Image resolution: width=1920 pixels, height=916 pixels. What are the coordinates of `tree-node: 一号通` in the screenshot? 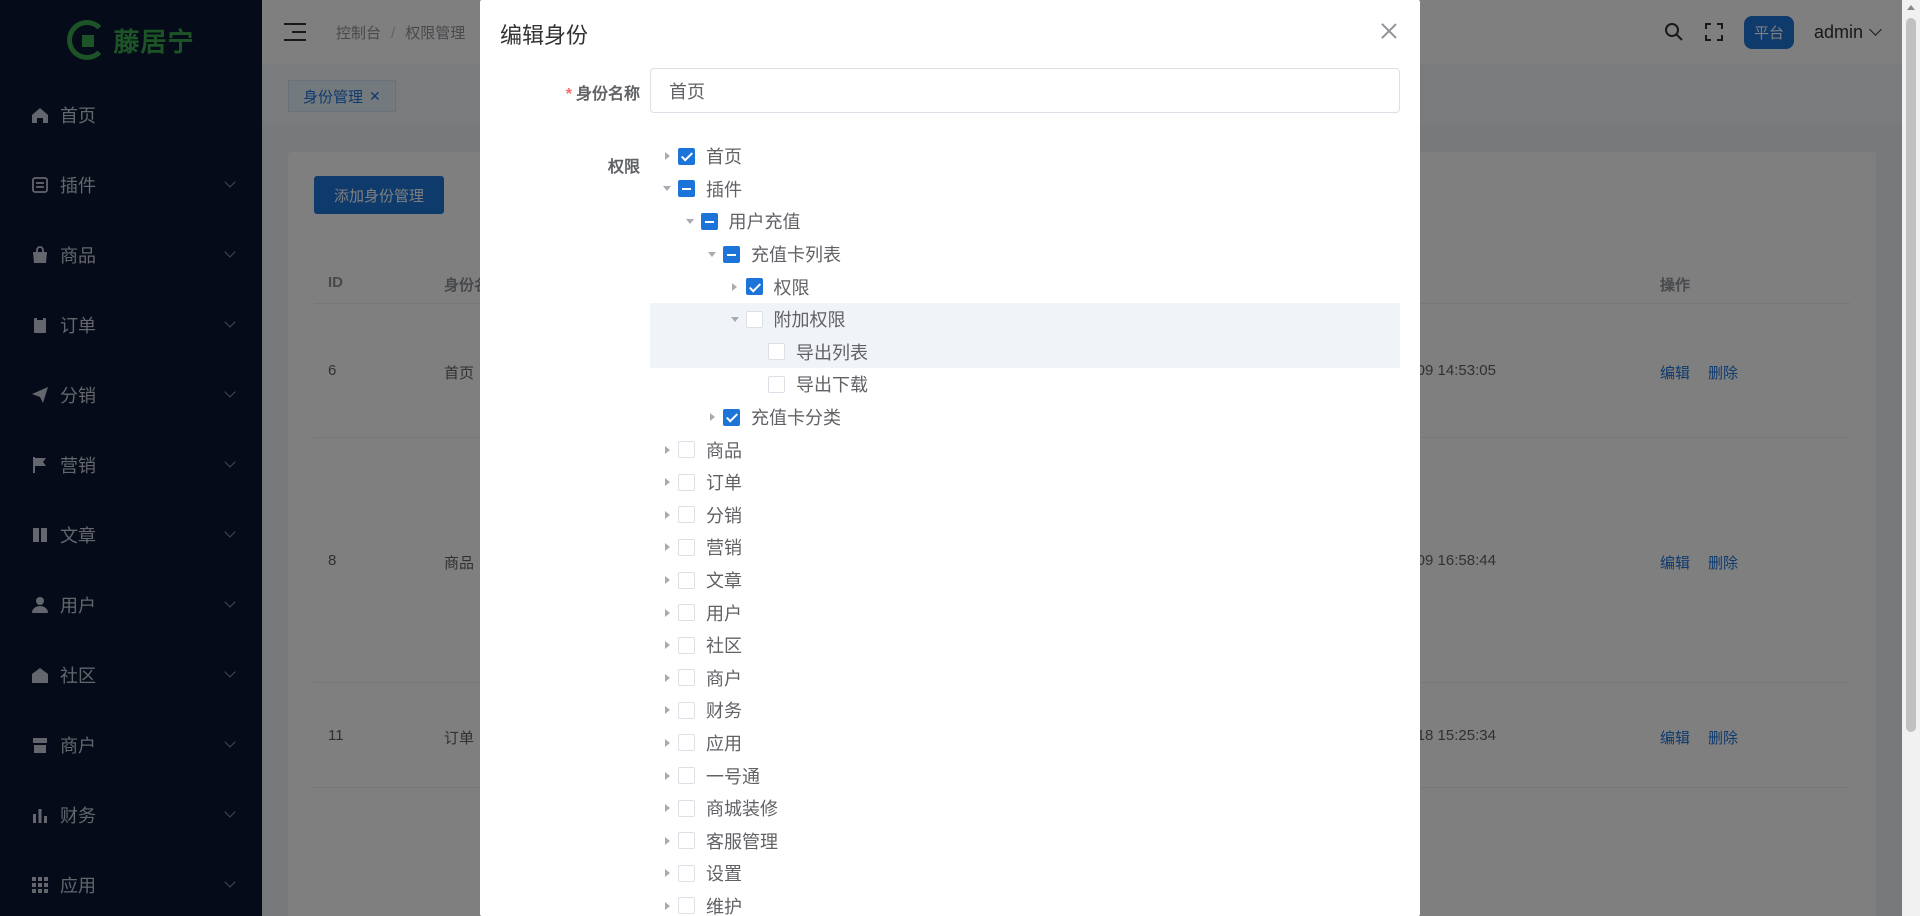 It's located at (1025, 775).